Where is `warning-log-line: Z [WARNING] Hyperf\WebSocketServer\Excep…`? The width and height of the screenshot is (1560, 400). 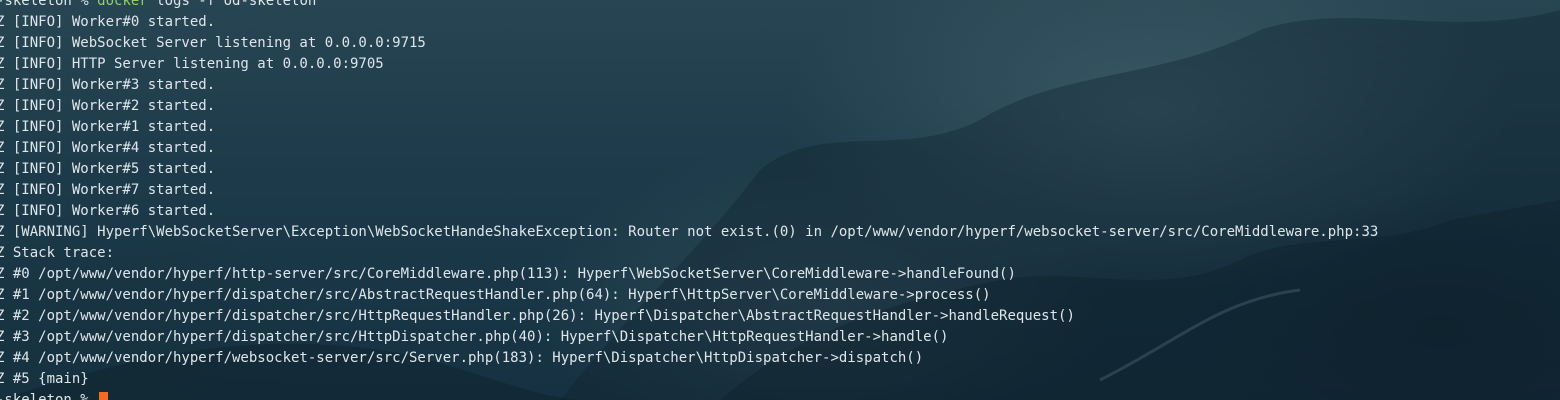
warning-log-line: Z [WARNING] Hyperf\WebSocketServer\Excep… is located at coordinates (689, 232).